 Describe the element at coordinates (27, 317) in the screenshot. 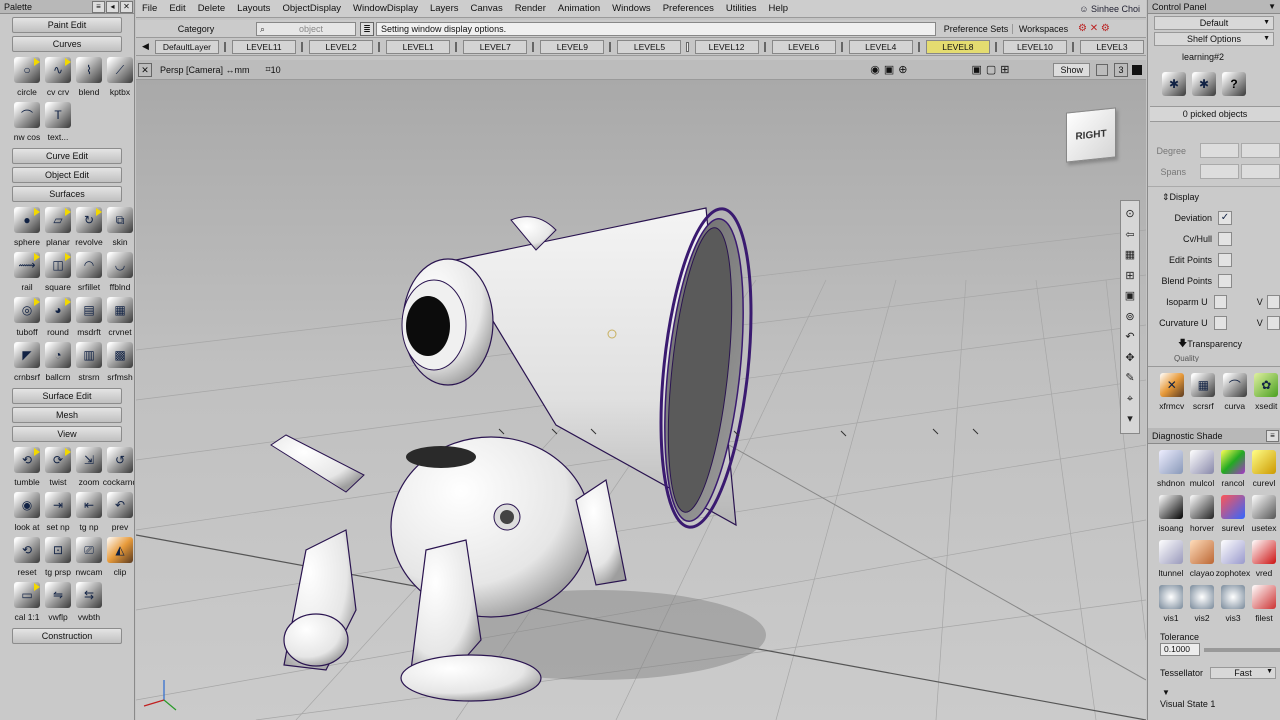

I see `tool-tuboff: ◎ tuboff` at that location.